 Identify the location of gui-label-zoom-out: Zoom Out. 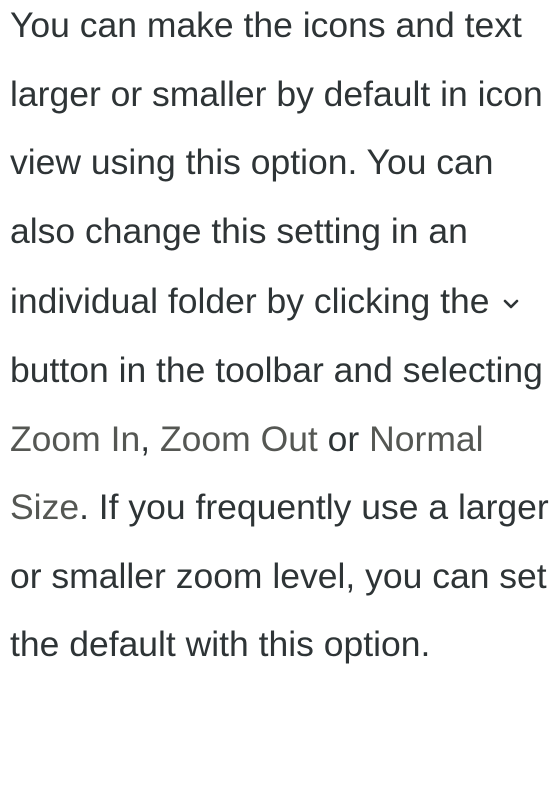
(238, 438).